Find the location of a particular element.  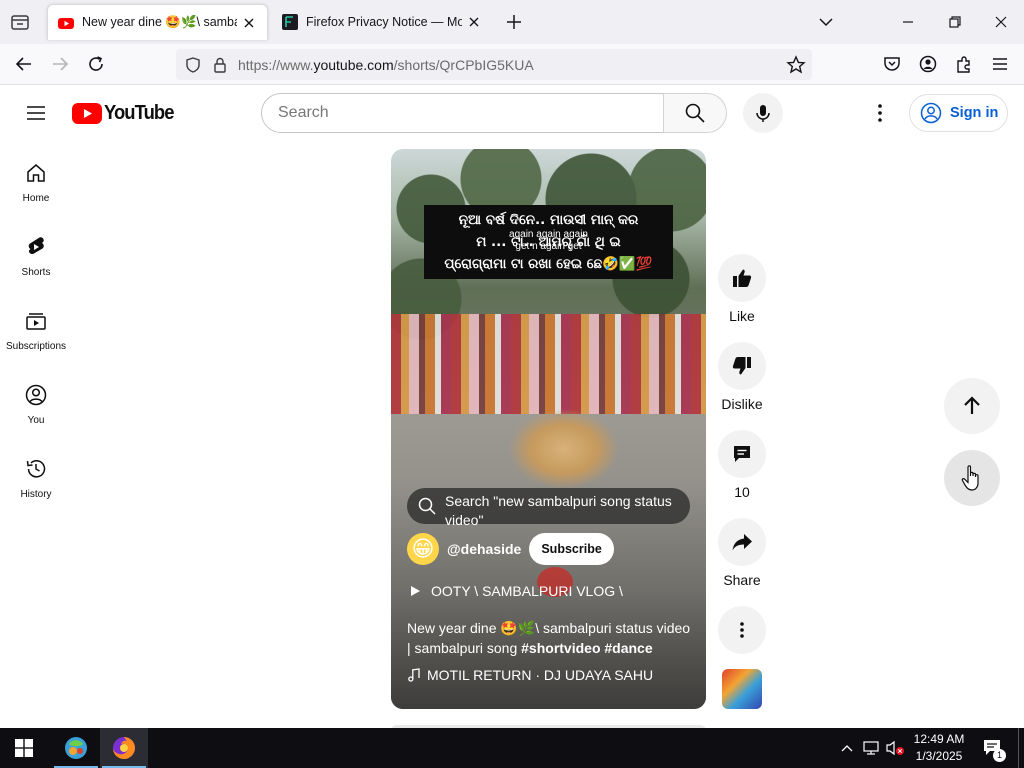

previous-short-button is located at coordinates (972, 406).